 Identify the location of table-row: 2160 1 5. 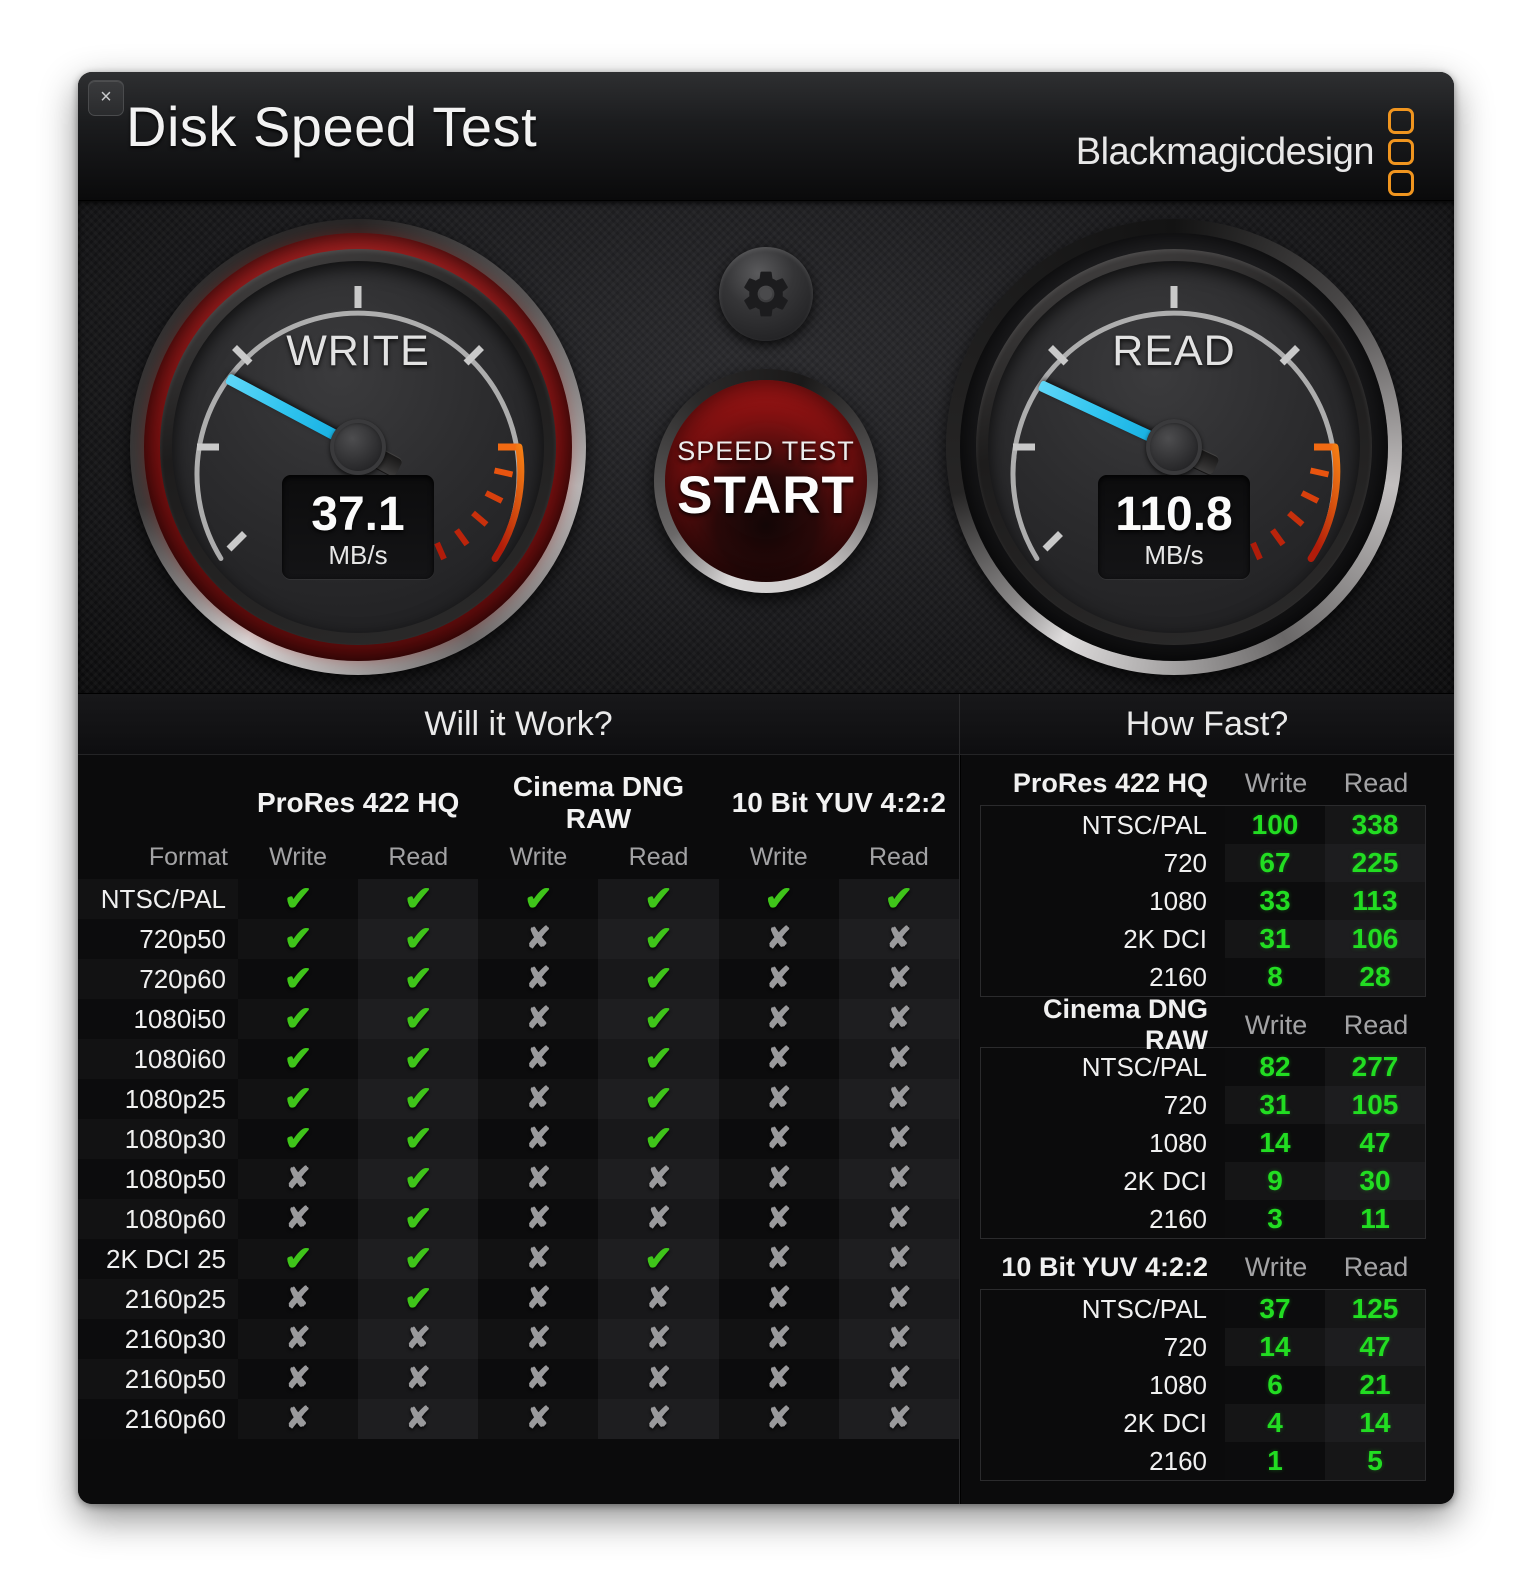
(1203, 1461).